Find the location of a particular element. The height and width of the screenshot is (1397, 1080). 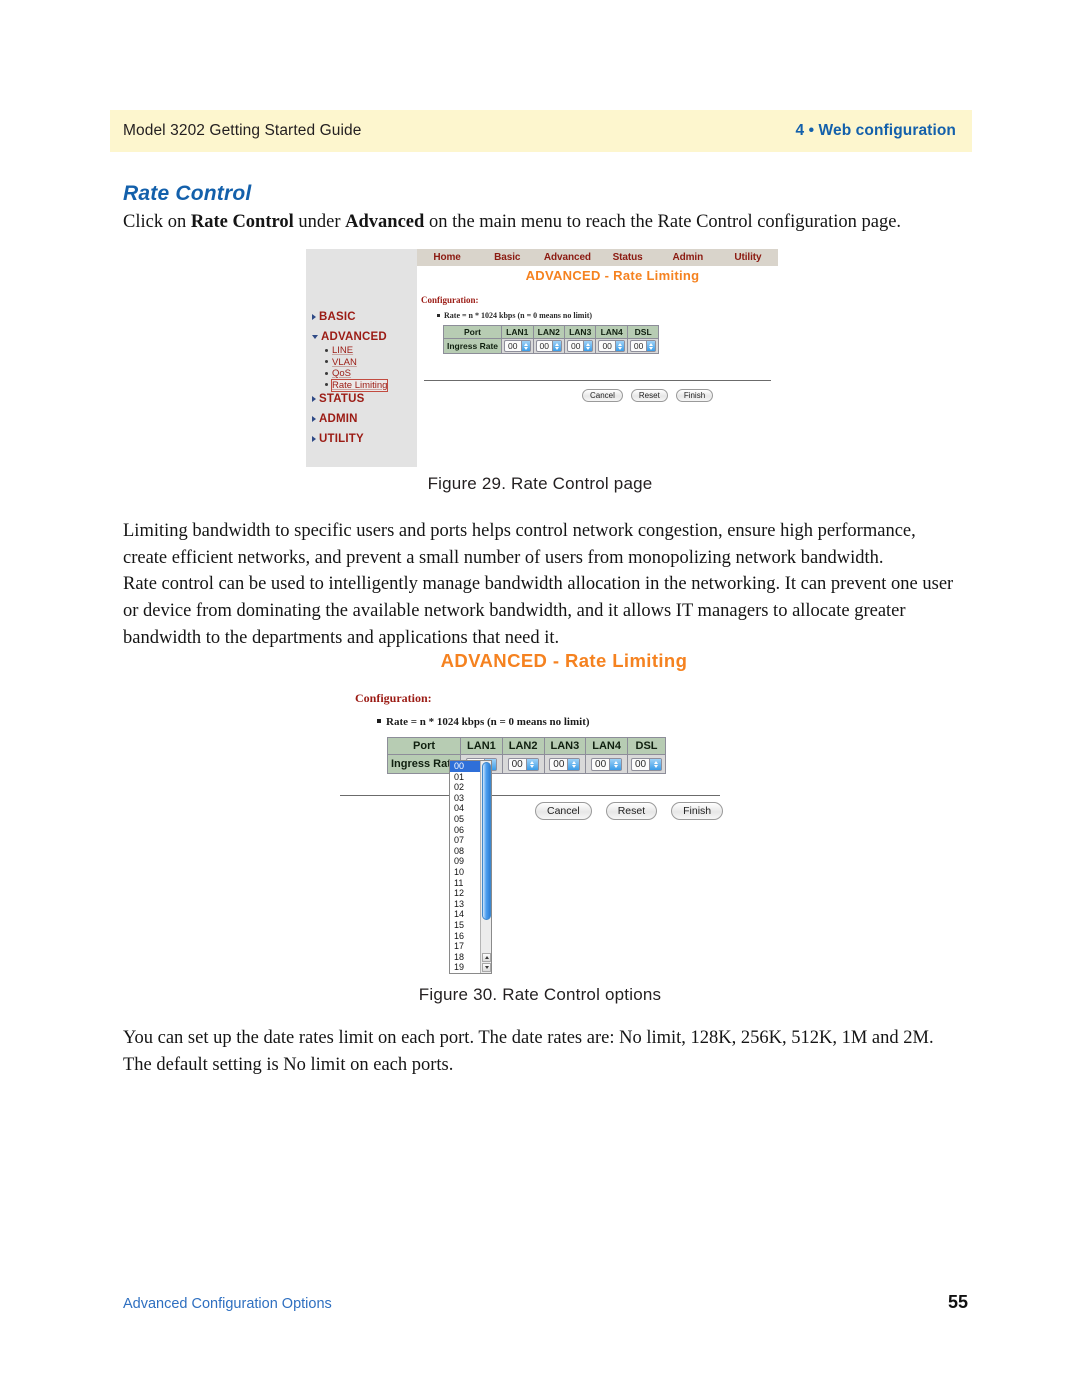

dropdown-option-00: 00 is located at coordinates (465, 766).